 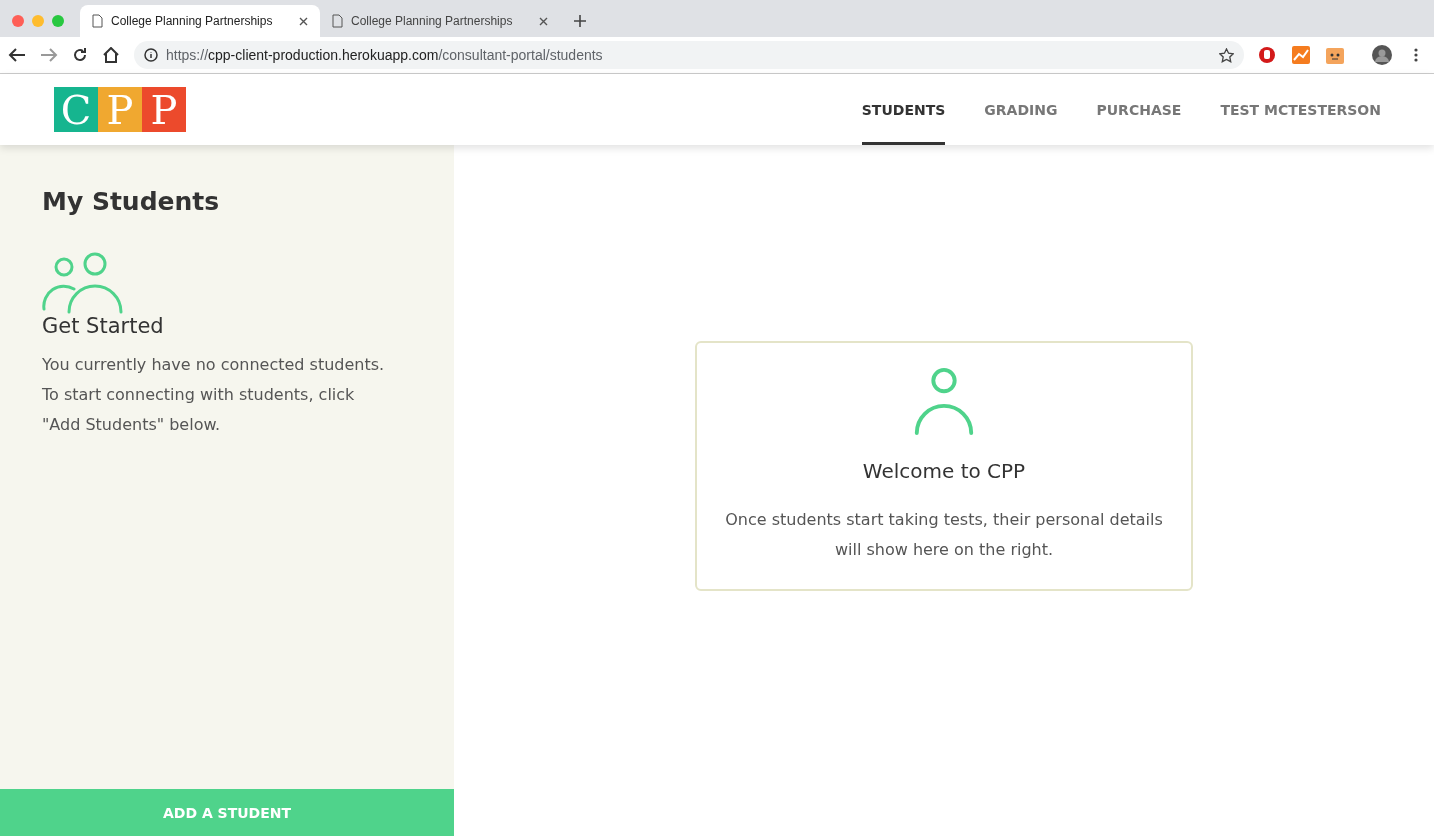 I want to click on people-icon, so click(x=83, y=283).